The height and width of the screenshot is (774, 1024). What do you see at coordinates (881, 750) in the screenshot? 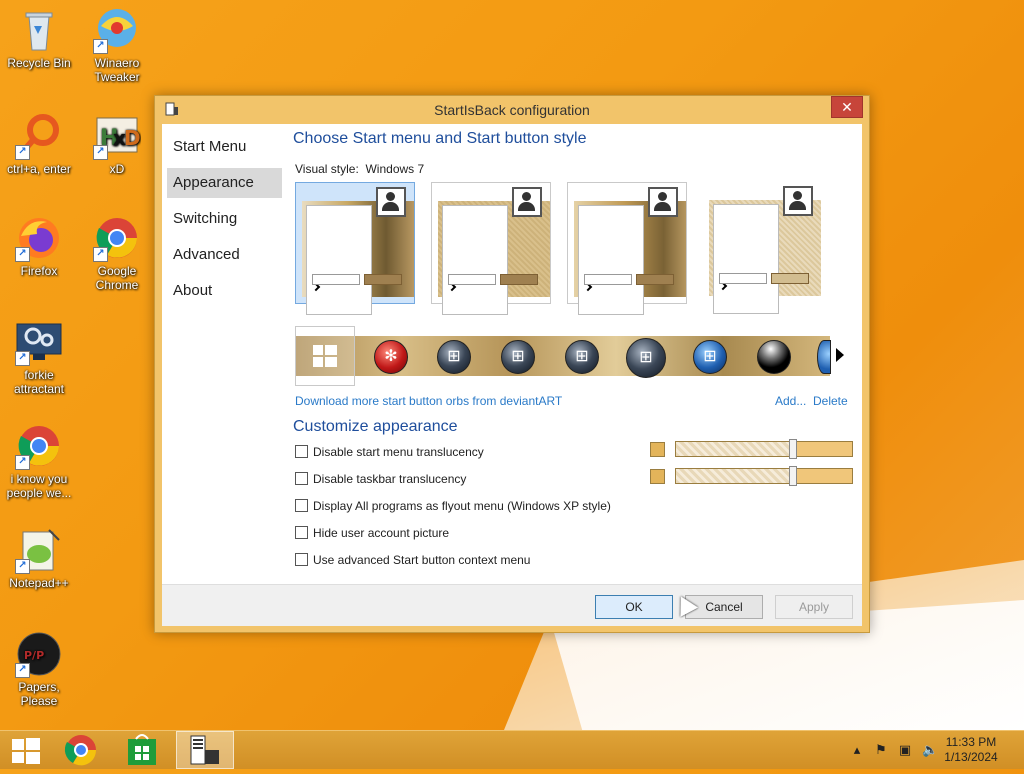
I see `action-center-flag-icon: ⚑` at bounding box center [881, 750].